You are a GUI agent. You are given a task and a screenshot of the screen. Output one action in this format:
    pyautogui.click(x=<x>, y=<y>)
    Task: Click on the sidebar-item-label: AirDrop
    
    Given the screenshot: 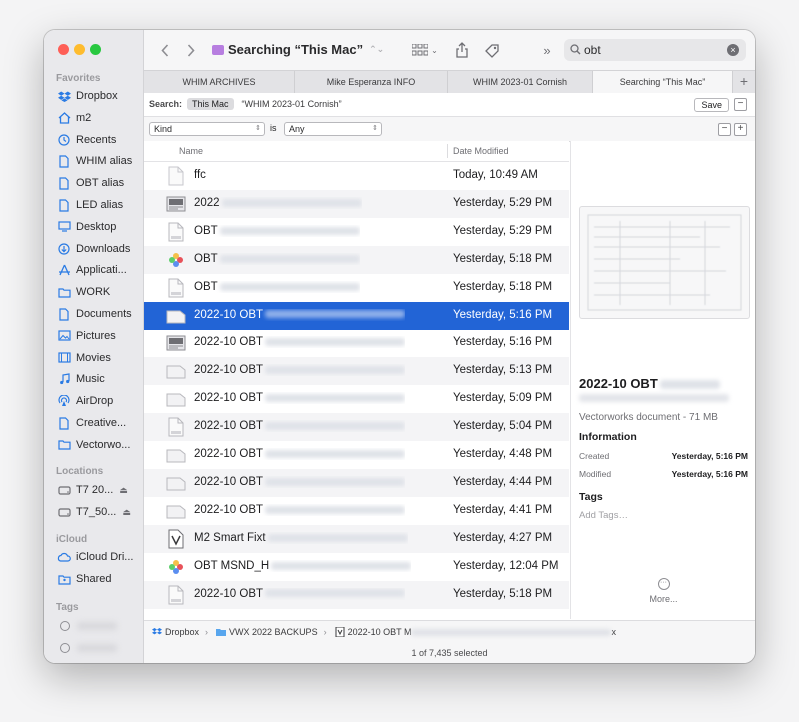 What is the action you would take?
    pyautogui.click(x=95, y=401)
    